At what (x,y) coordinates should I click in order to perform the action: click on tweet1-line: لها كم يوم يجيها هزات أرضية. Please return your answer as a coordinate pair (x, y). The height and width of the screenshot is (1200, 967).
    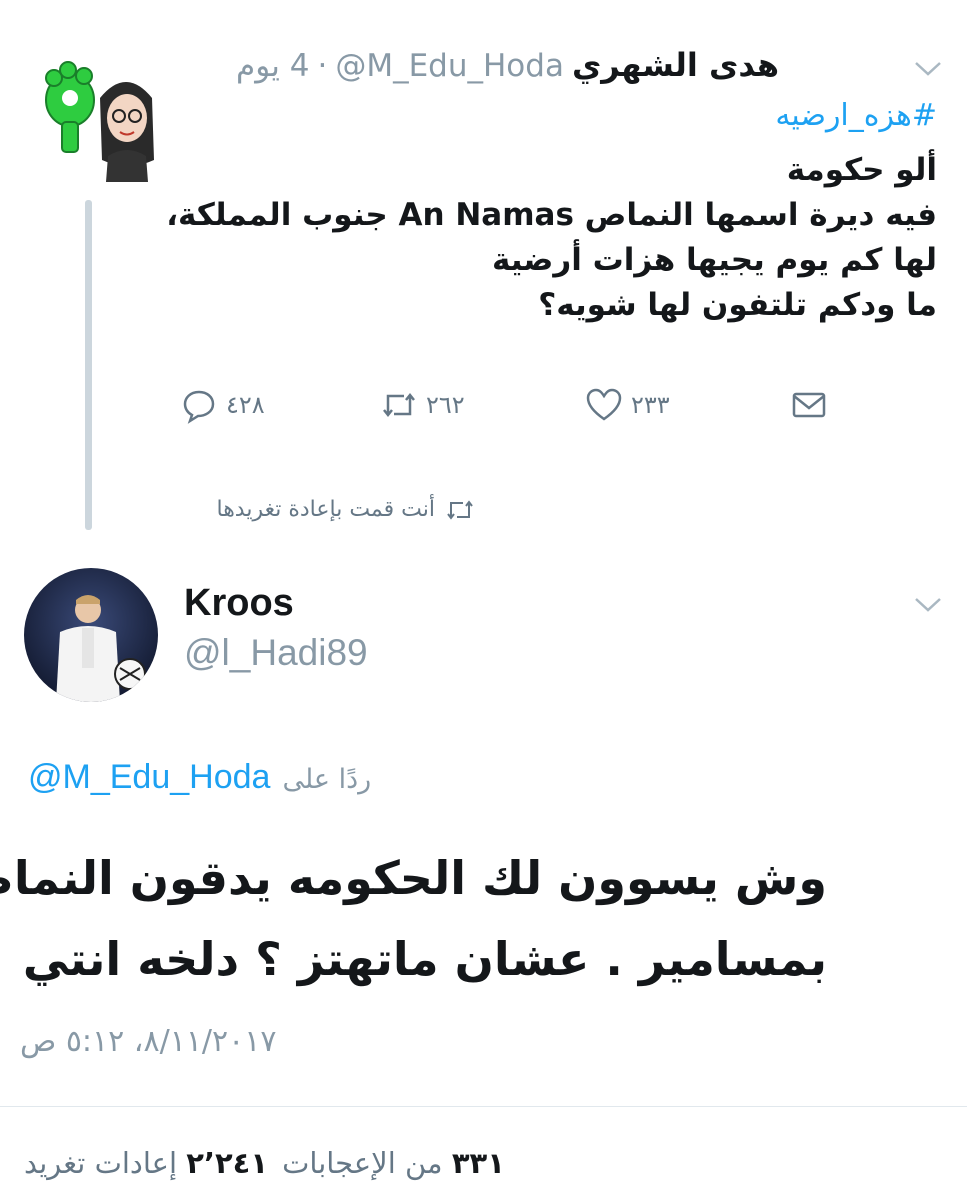
    Looking at the image, I should click on (714, 259).